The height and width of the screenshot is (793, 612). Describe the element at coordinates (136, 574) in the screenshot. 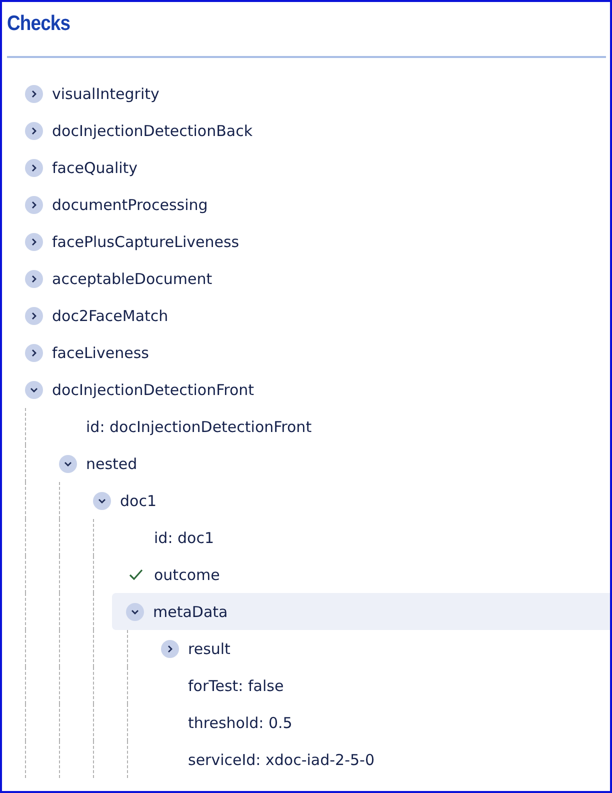

I see `checkmark-icon` at that location.